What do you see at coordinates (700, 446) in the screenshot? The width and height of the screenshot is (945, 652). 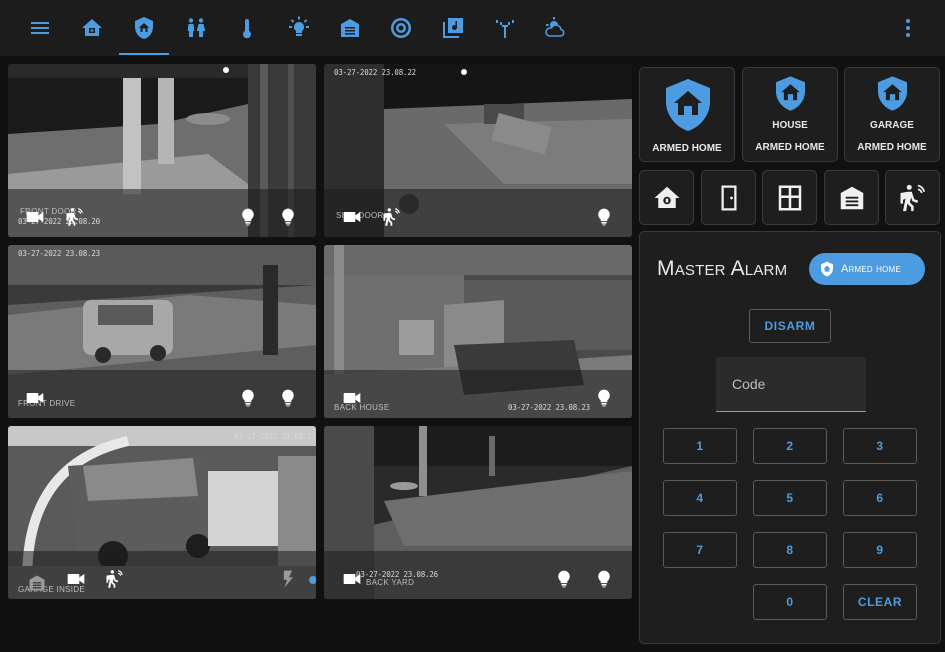 I see `keypad-1-button: 1` at bounding box center [700, 446].